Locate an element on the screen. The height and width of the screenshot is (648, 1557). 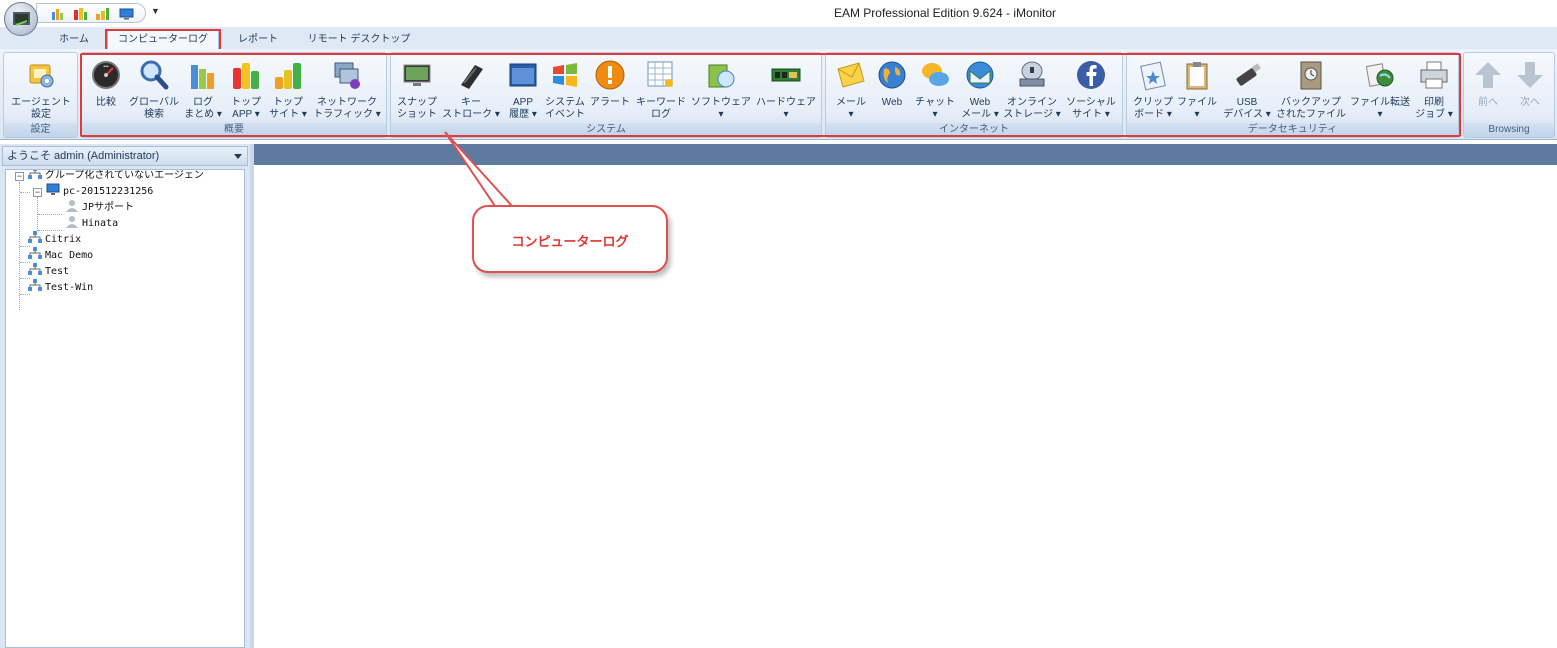
welcome-header: ようこそ admin (Administrator) is located at coordinates (125, 156).